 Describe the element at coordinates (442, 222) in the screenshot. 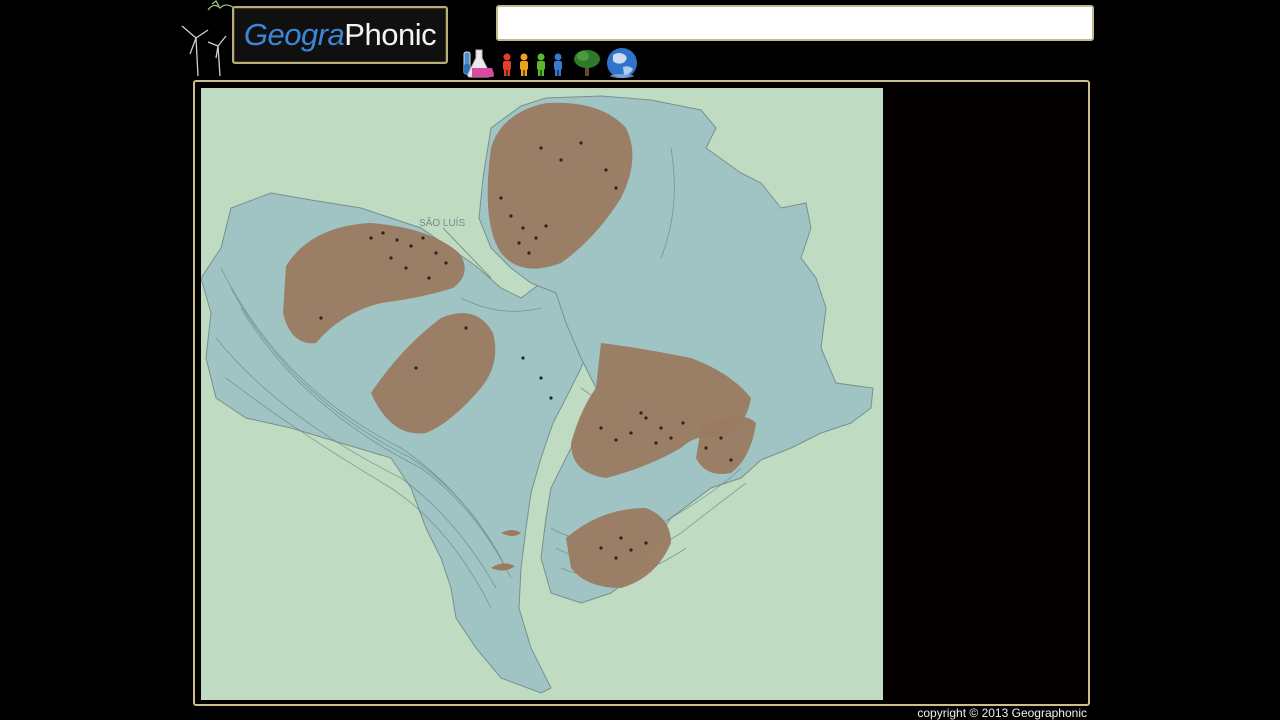

I see `sao-luis-label: SÃO LUÍS` at that location.